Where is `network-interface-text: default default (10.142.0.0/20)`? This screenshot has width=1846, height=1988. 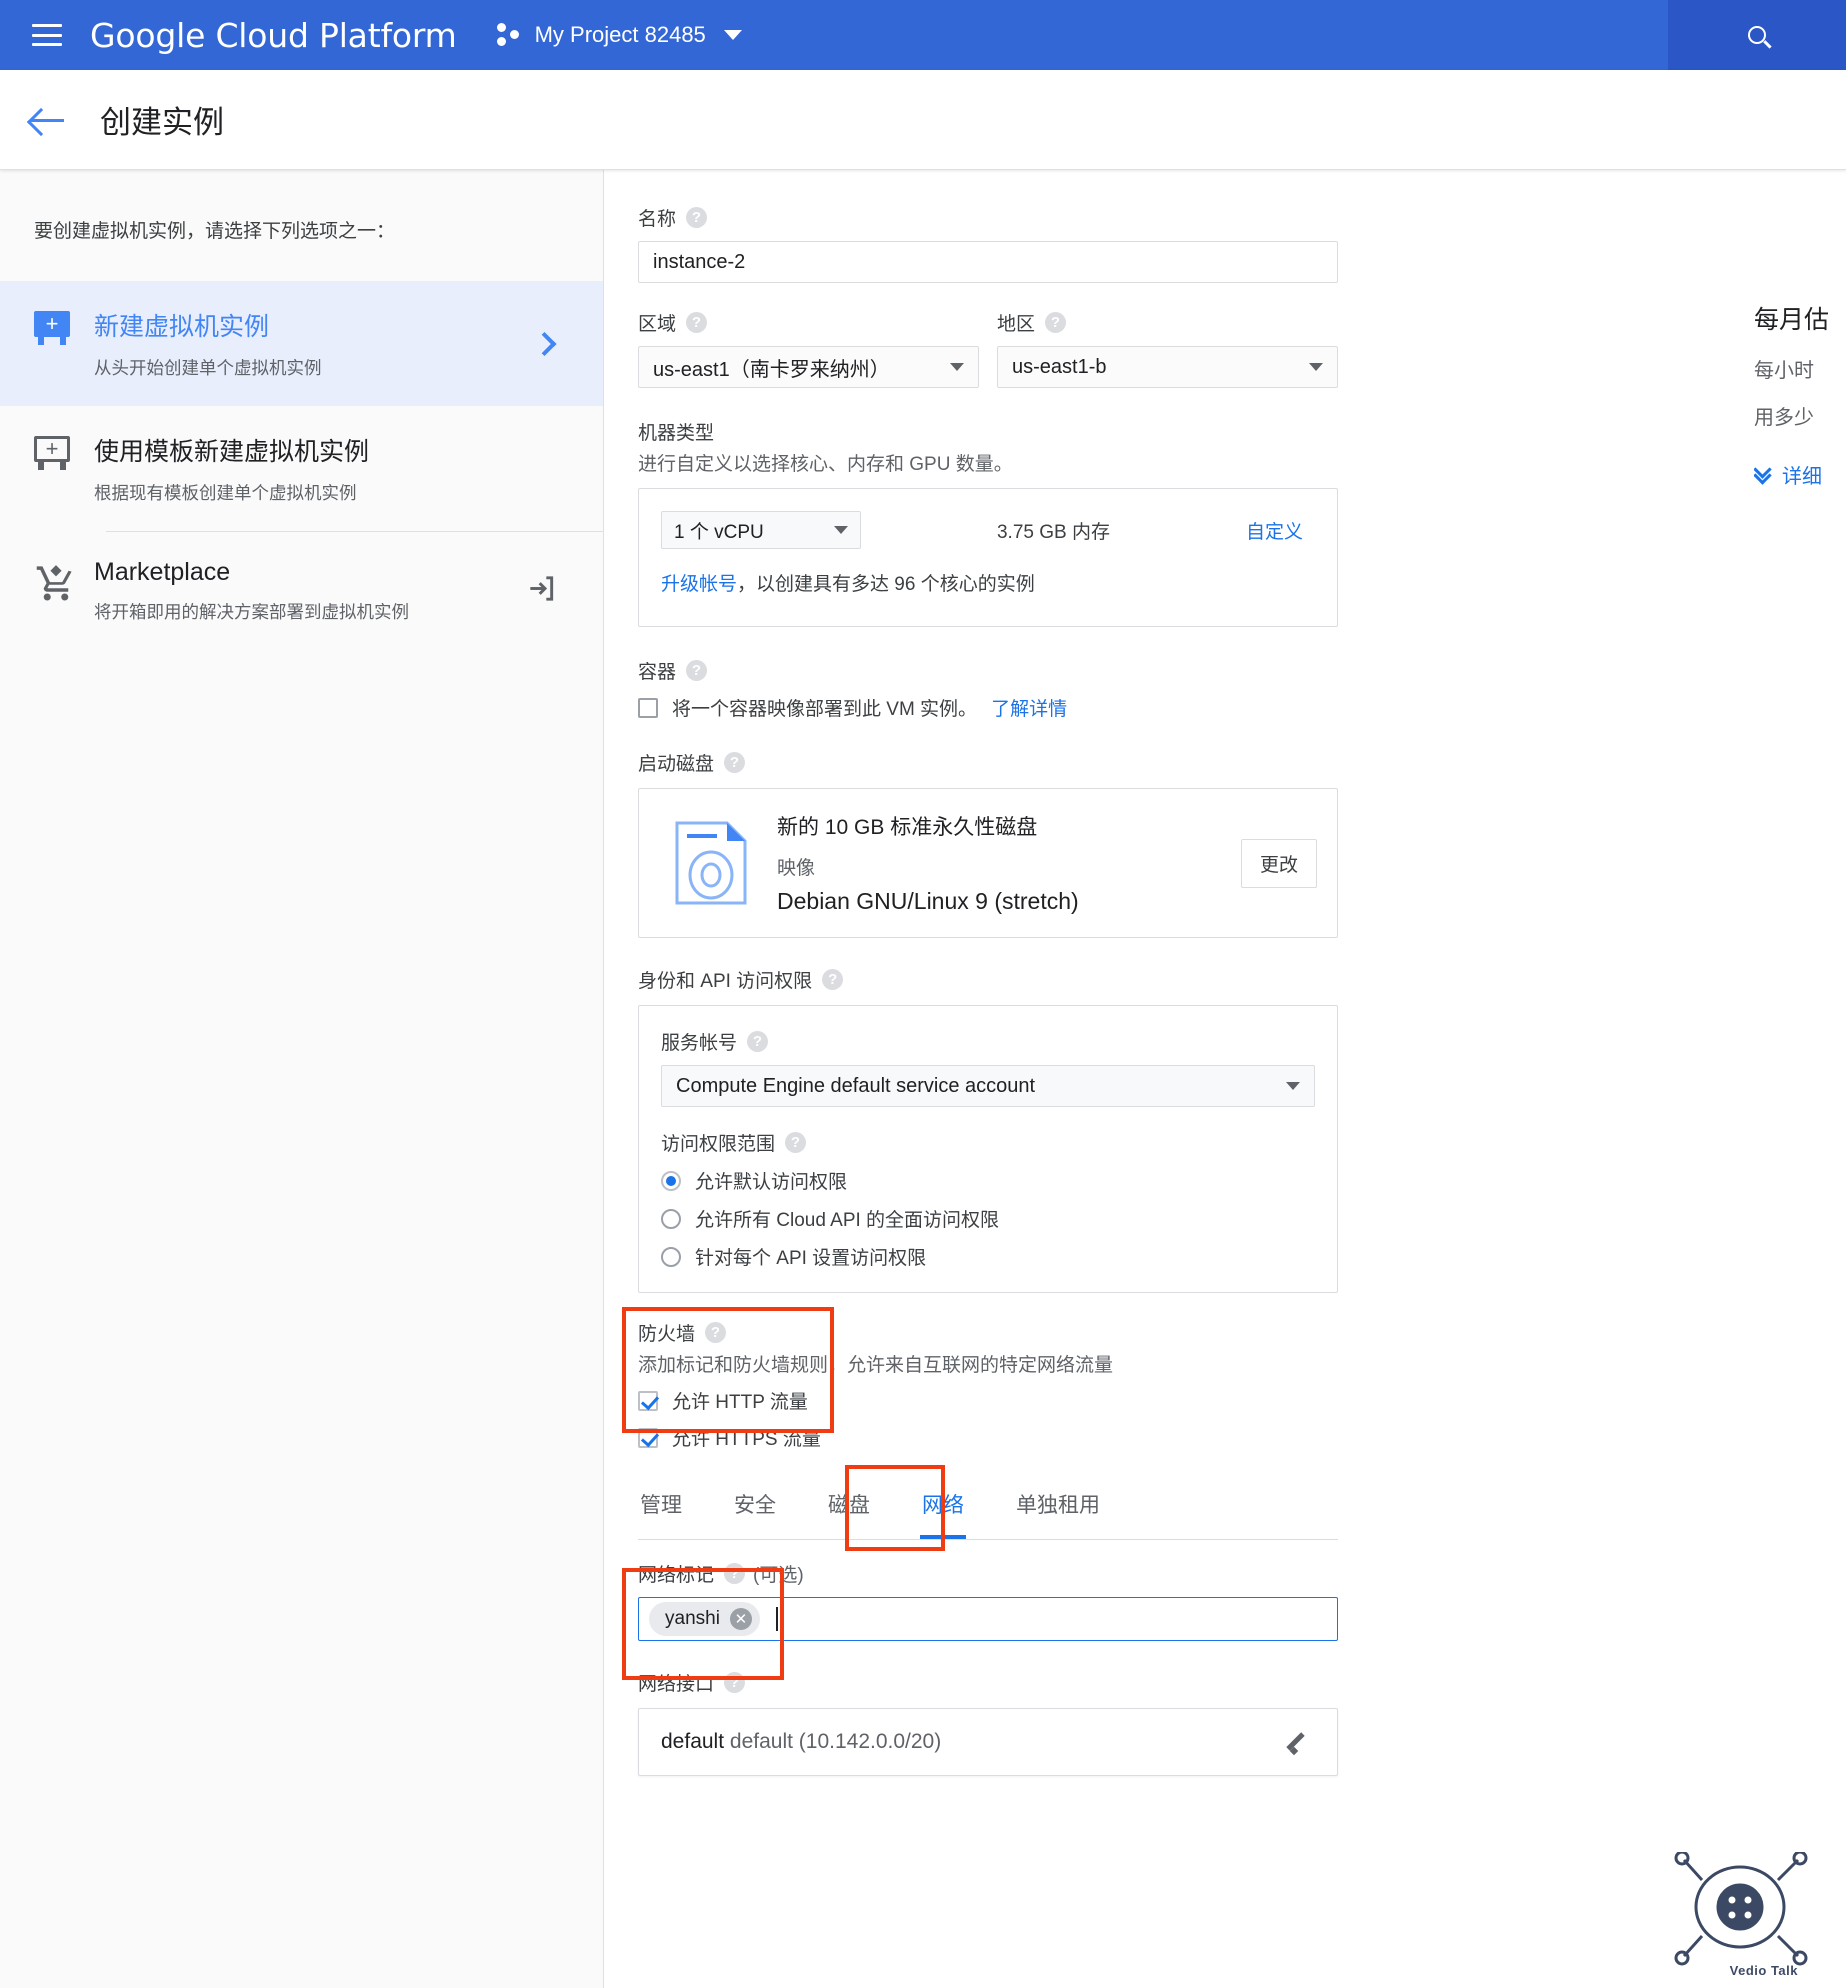
network-interface-text: default default (10.142.0.0/20) is located at coordinates (801, 1742).